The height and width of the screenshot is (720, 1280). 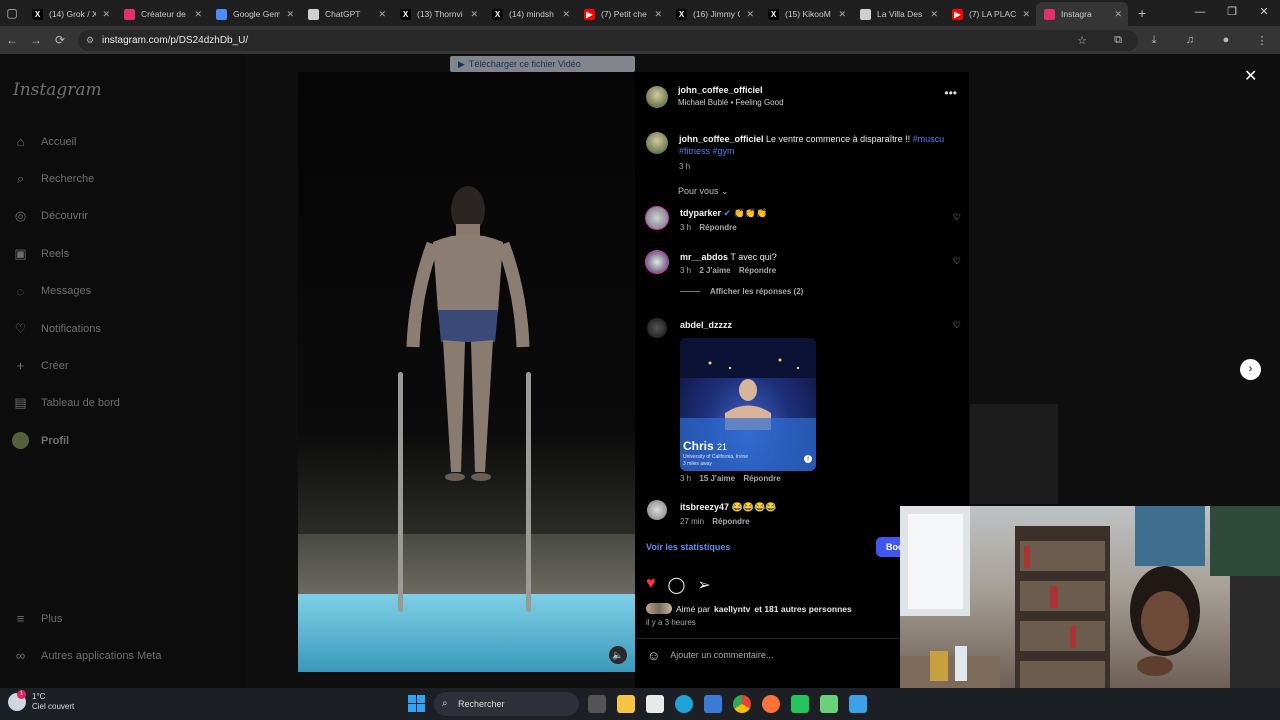 I want to click on sidebar-item-d-couvrir: ◎ Découvrir, so click(x=50, y=216).